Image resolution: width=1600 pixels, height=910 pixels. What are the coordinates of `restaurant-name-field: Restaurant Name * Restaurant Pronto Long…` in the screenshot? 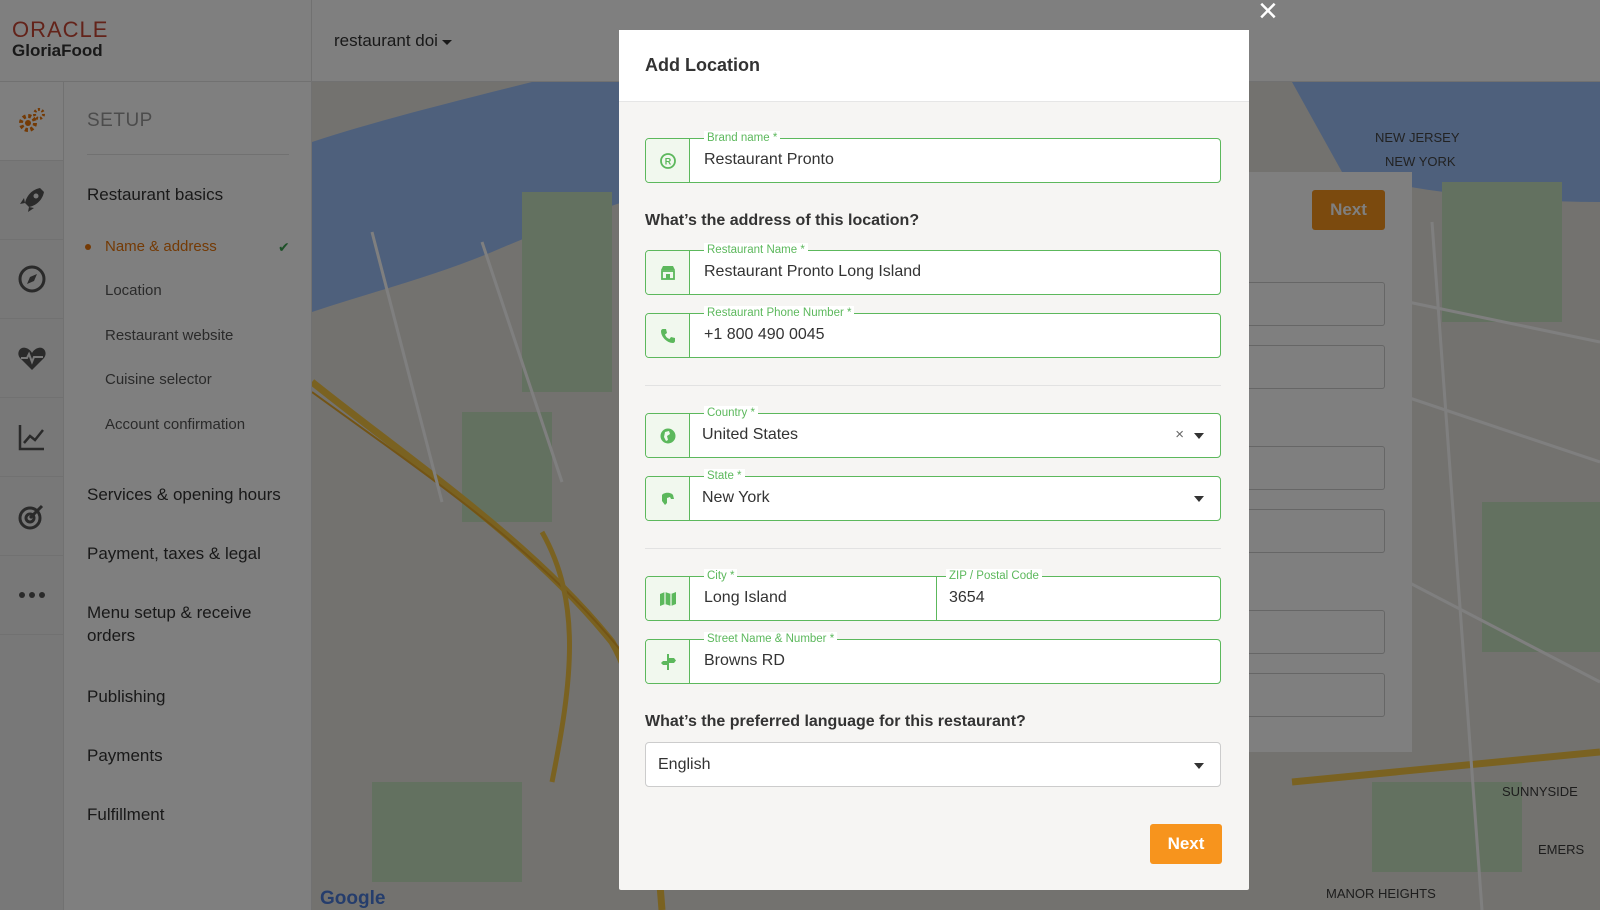 It's located at (933, 269).